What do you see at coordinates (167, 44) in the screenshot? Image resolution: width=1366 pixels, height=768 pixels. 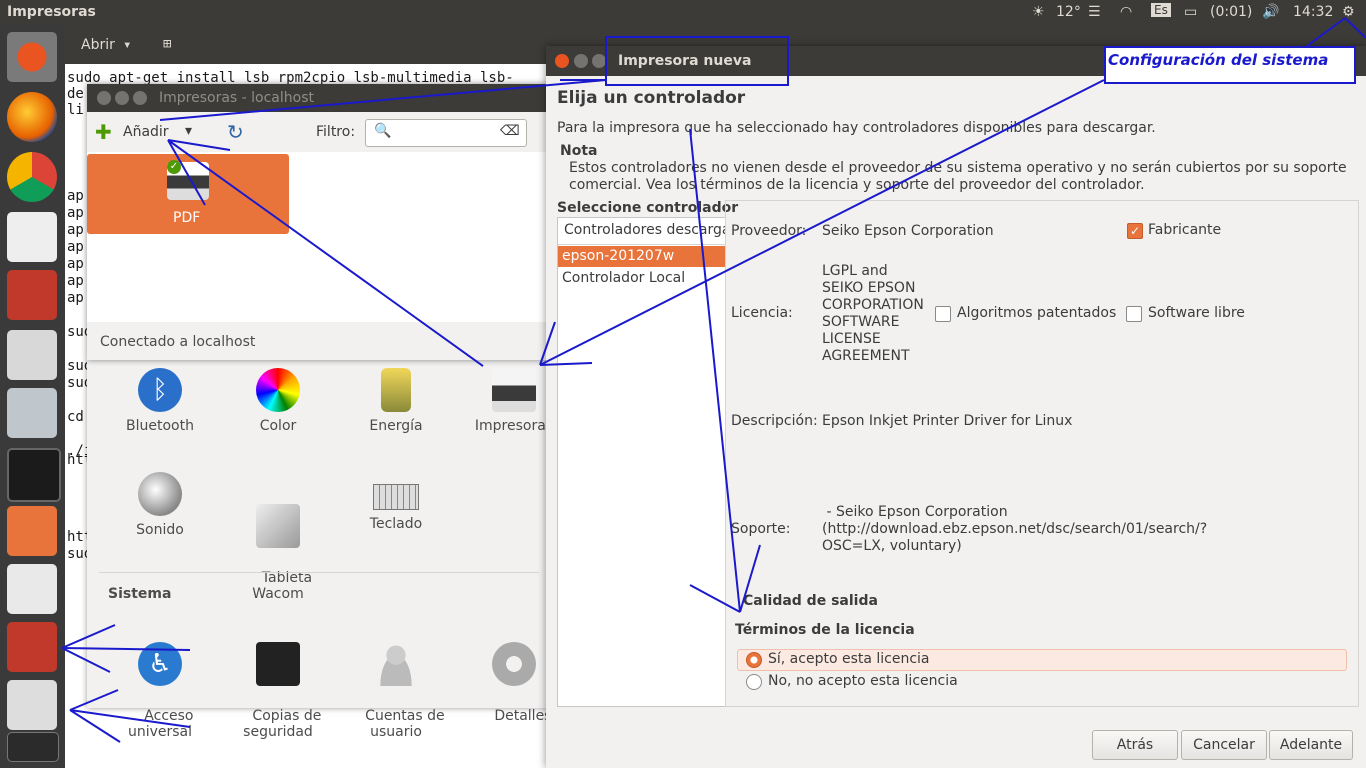 I see `new-tab-icon: ⊞` at bounding box center [167, 44].